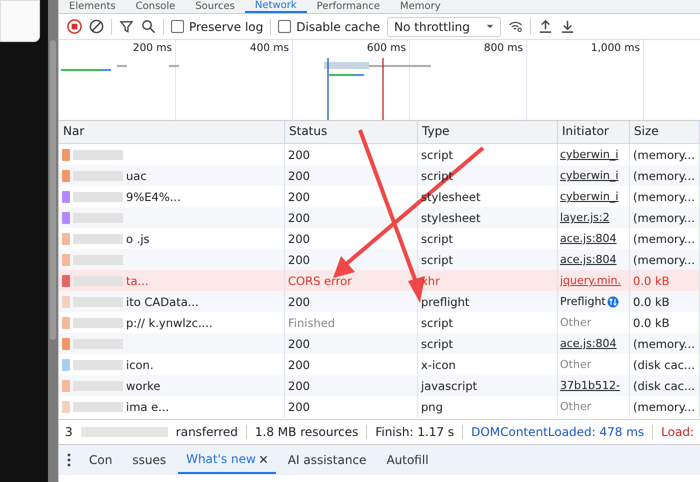 Image resolution: width=700 pixels, height=482 pixels. What do you see at coordinates (156, 6) in the screenshot?
I see `panel-tab: Console` at bounding box center [156, 6].